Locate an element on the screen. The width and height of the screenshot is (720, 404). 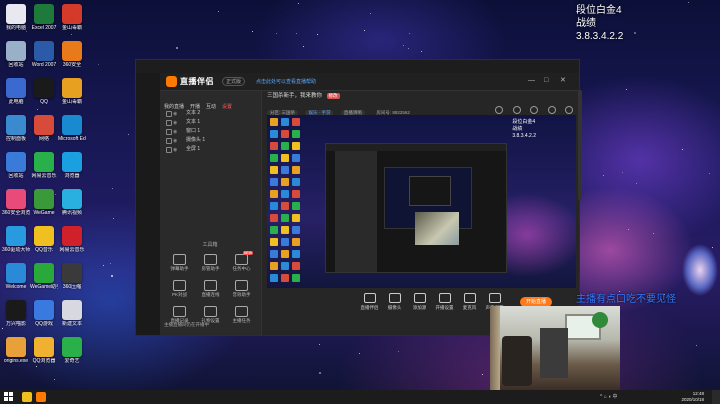
webcam-plant is located at coordinates (600, 320).